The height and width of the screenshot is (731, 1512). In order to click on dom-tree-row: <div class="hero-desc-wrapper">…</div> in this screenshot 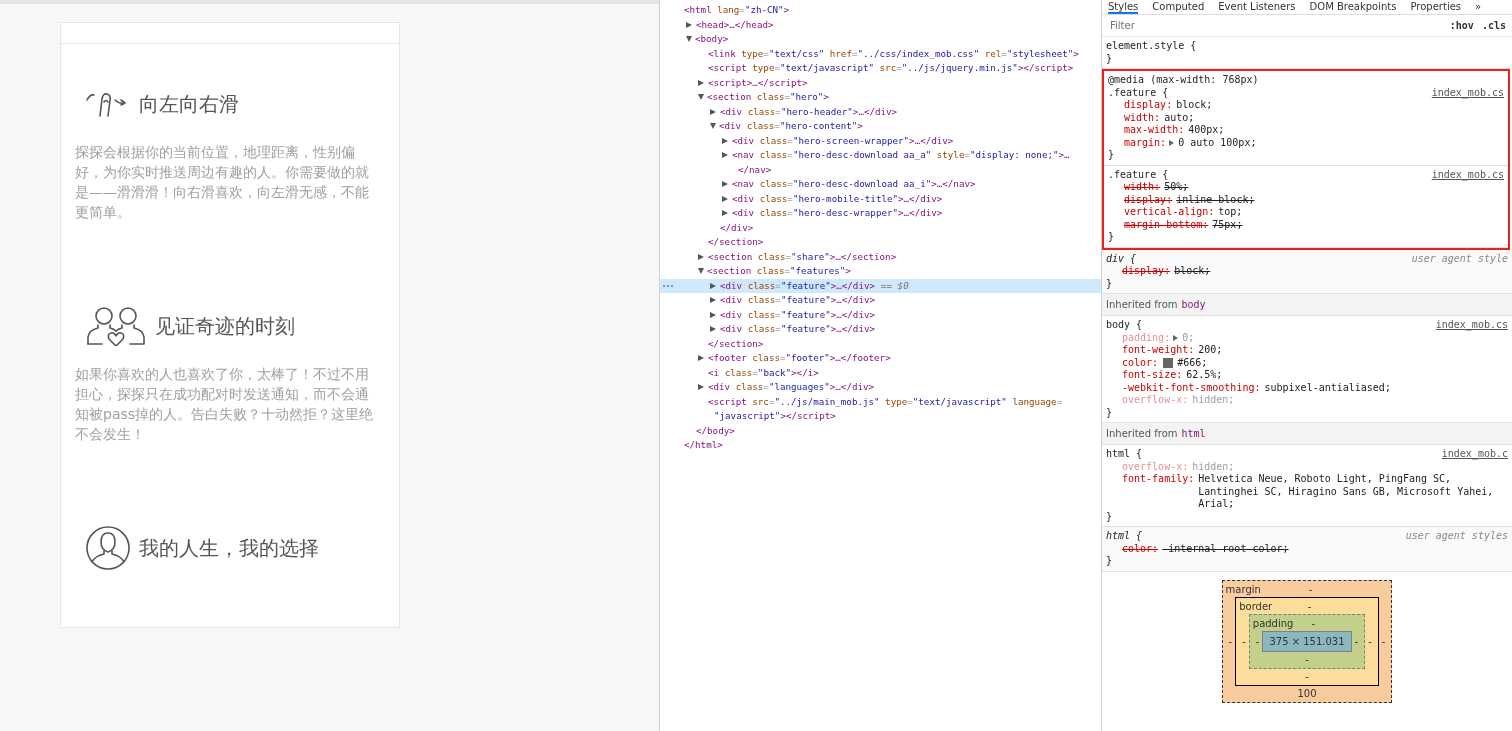, I will do `click(880, 213)`.